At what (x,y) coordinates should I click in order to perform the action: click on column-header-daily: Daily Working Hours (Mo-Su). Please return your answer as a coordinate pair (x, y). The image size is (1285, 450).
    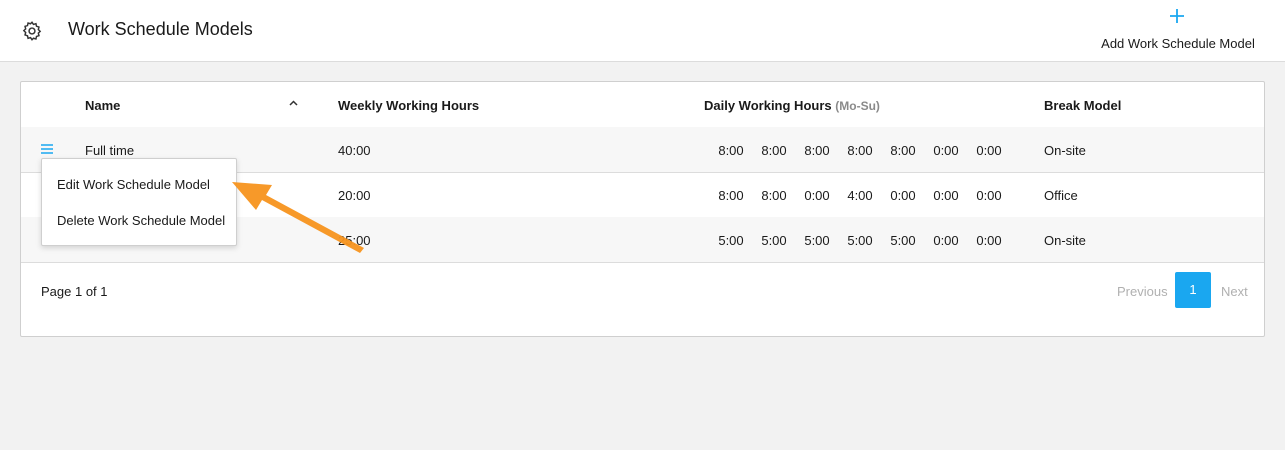
    Looking at the image, I should click on (792, 105).